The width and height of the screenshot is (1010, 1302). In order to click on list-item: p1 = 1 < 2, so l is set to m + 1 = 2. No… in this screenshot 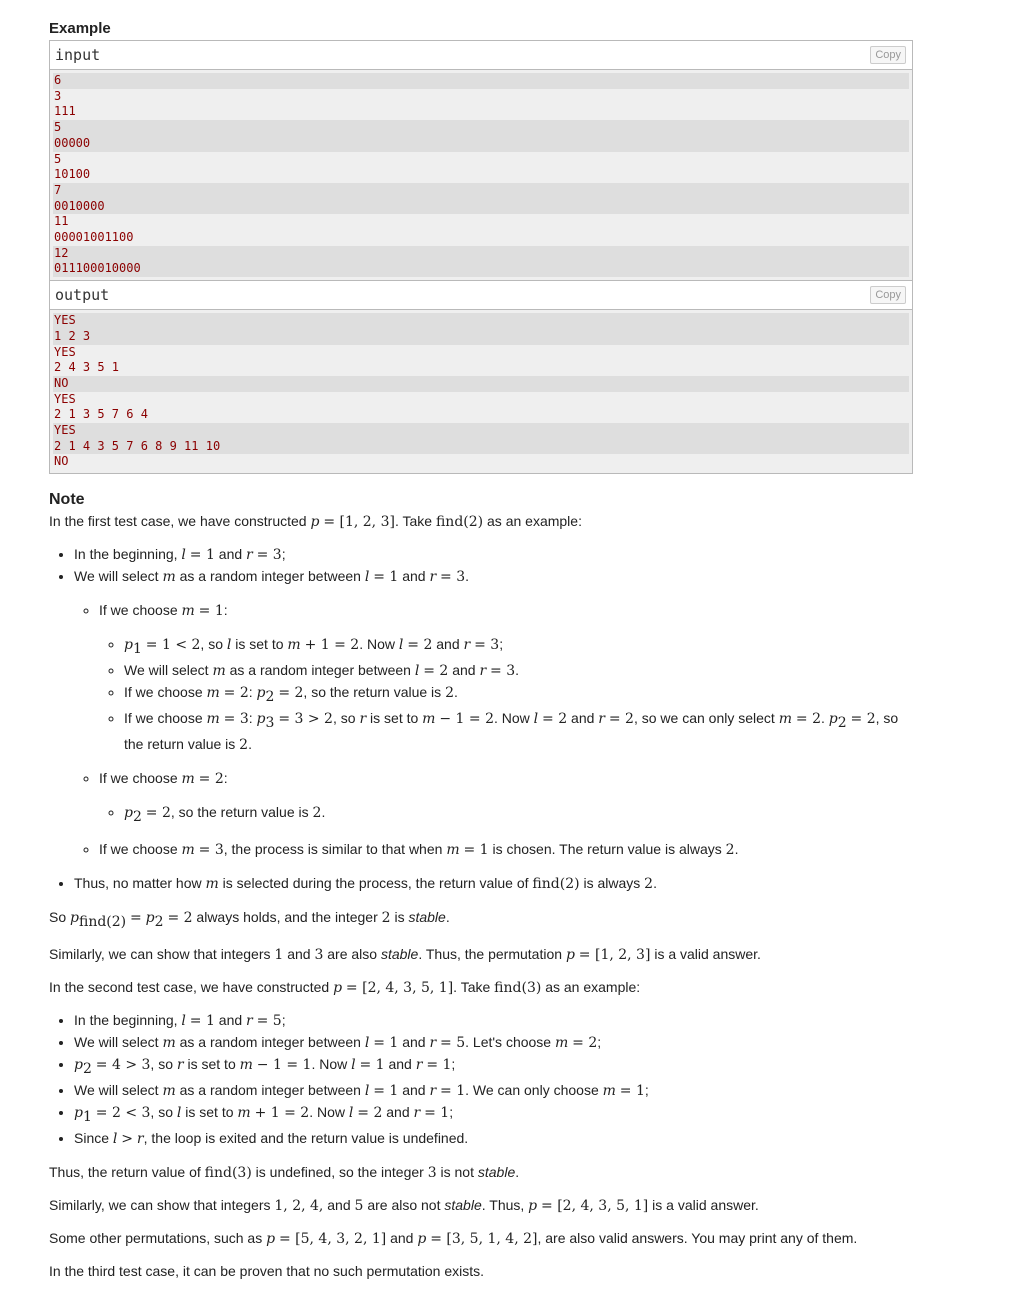, I will do `click(518, 647)`.